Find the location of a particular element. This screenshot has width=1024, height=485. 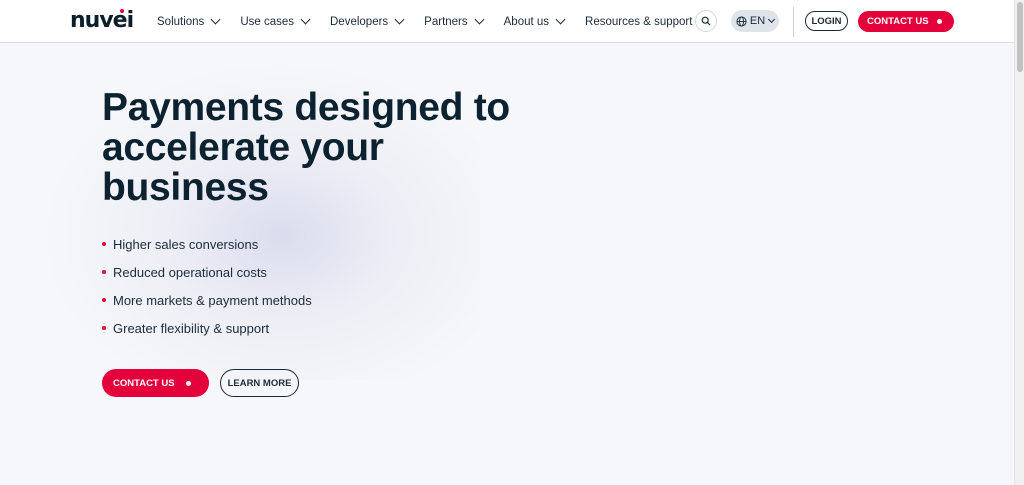

benefit-item: Higher sales conversions is located at coordinates (207, 244).